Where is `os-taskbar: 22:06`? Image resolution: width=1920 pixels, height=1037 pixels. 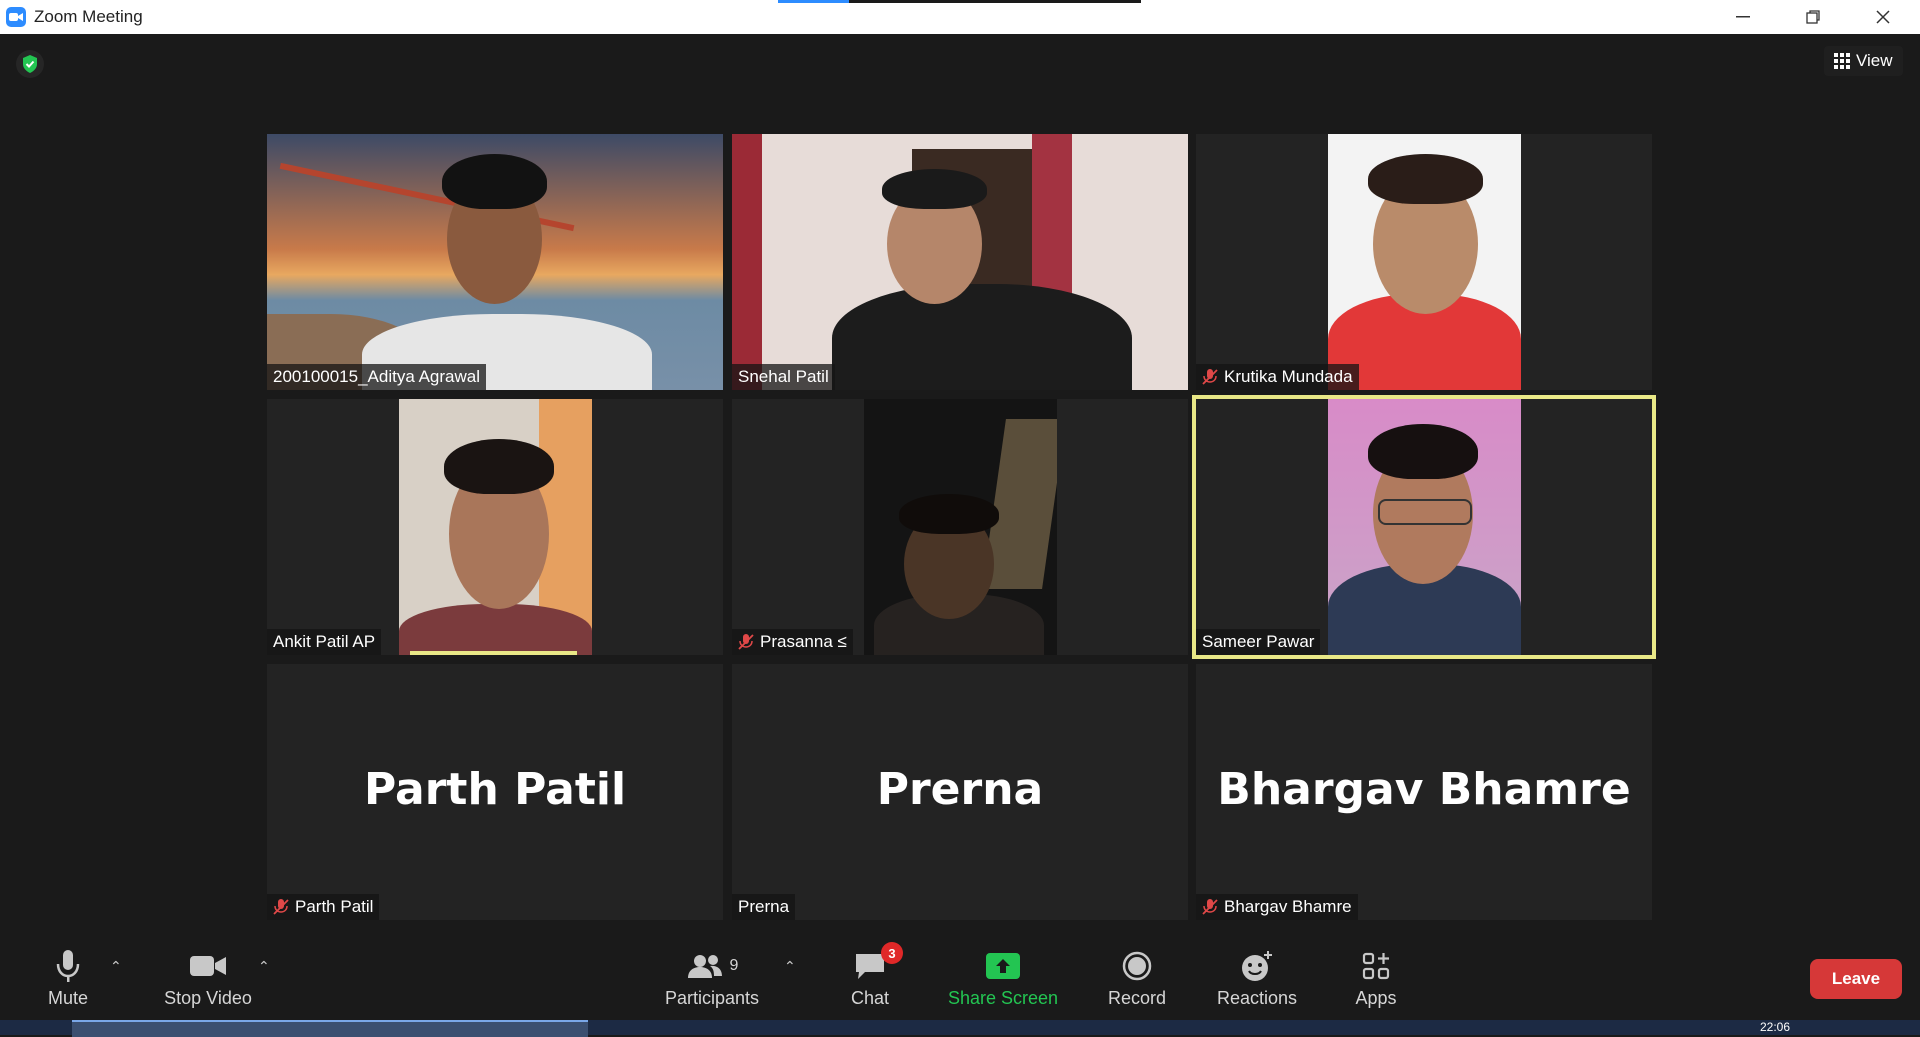 os-taskbar: 22:06 is located at coordinates (960, 1028).